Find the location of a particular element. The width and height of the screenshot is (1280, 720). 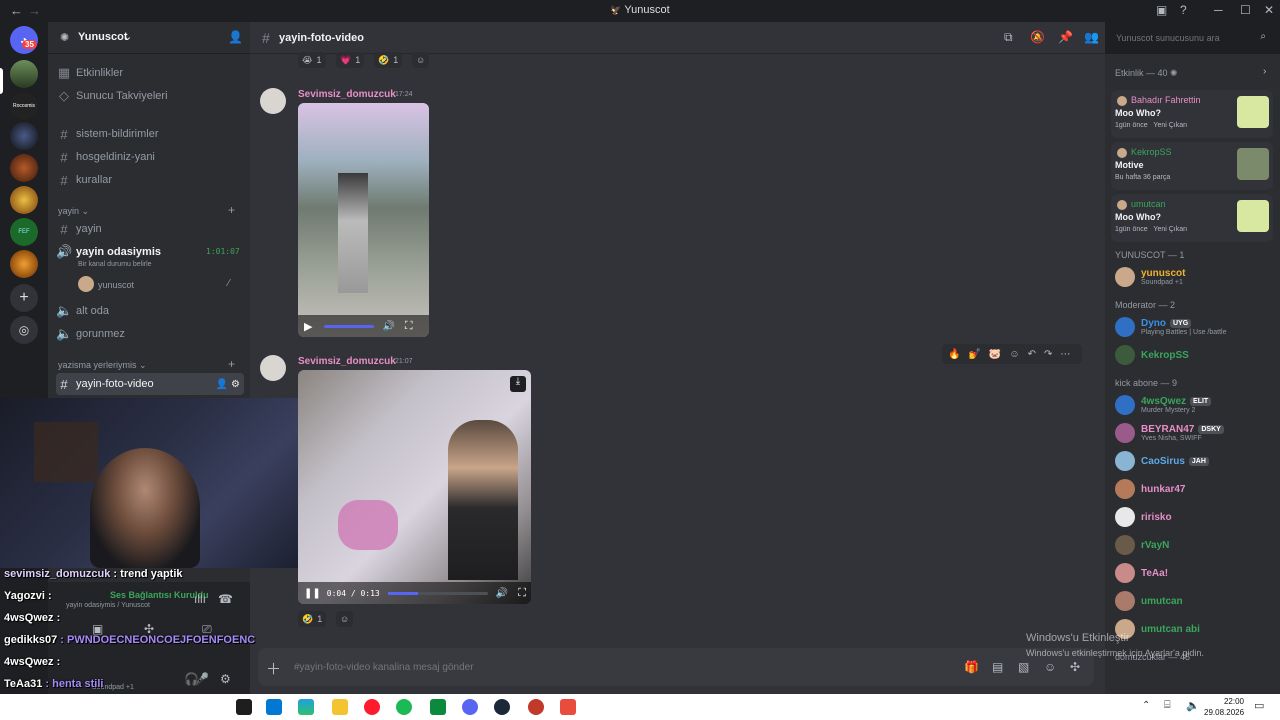

emoji-picker-icon: ☺ is located at coordinates (1050, 667).